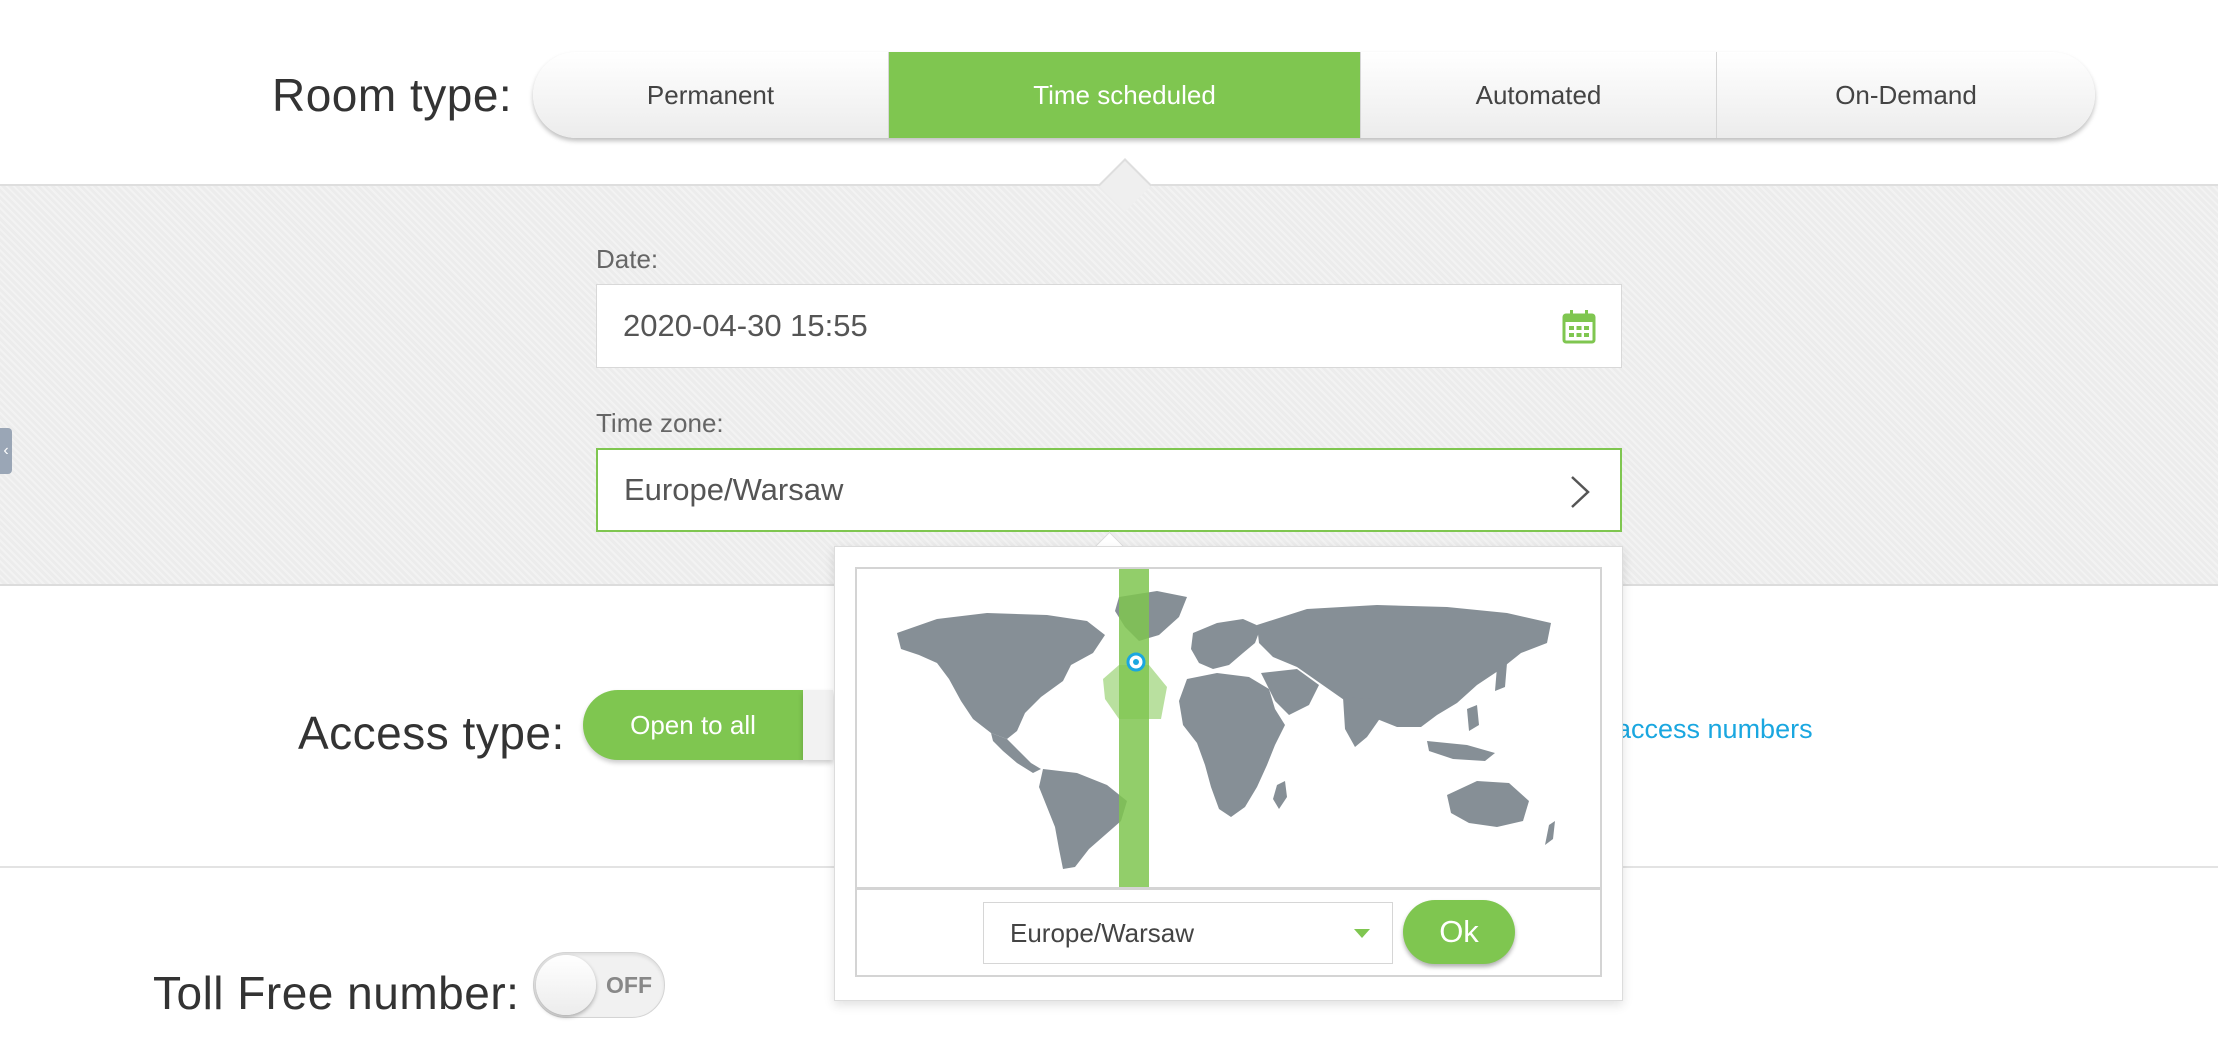 This screenshot has width=2218, height=1040. What do you see at coordinates (1459, 932) in the screenshot?
I see `ok-button: Ok` at bounding box center [1459, 932].